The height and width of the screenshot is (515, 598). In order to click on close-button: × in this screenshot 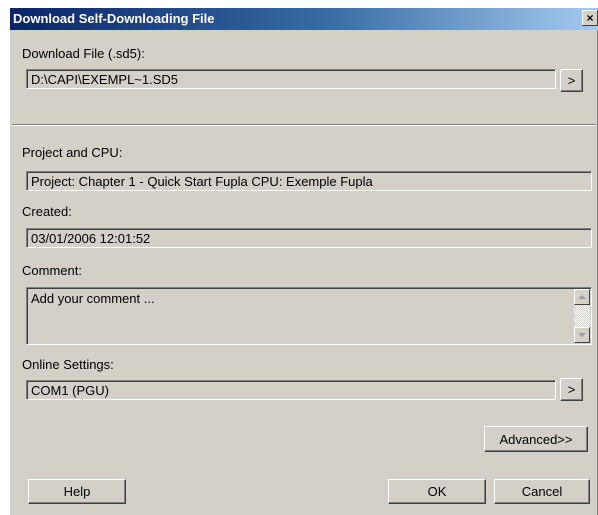, I will do `click(590, 18)`.